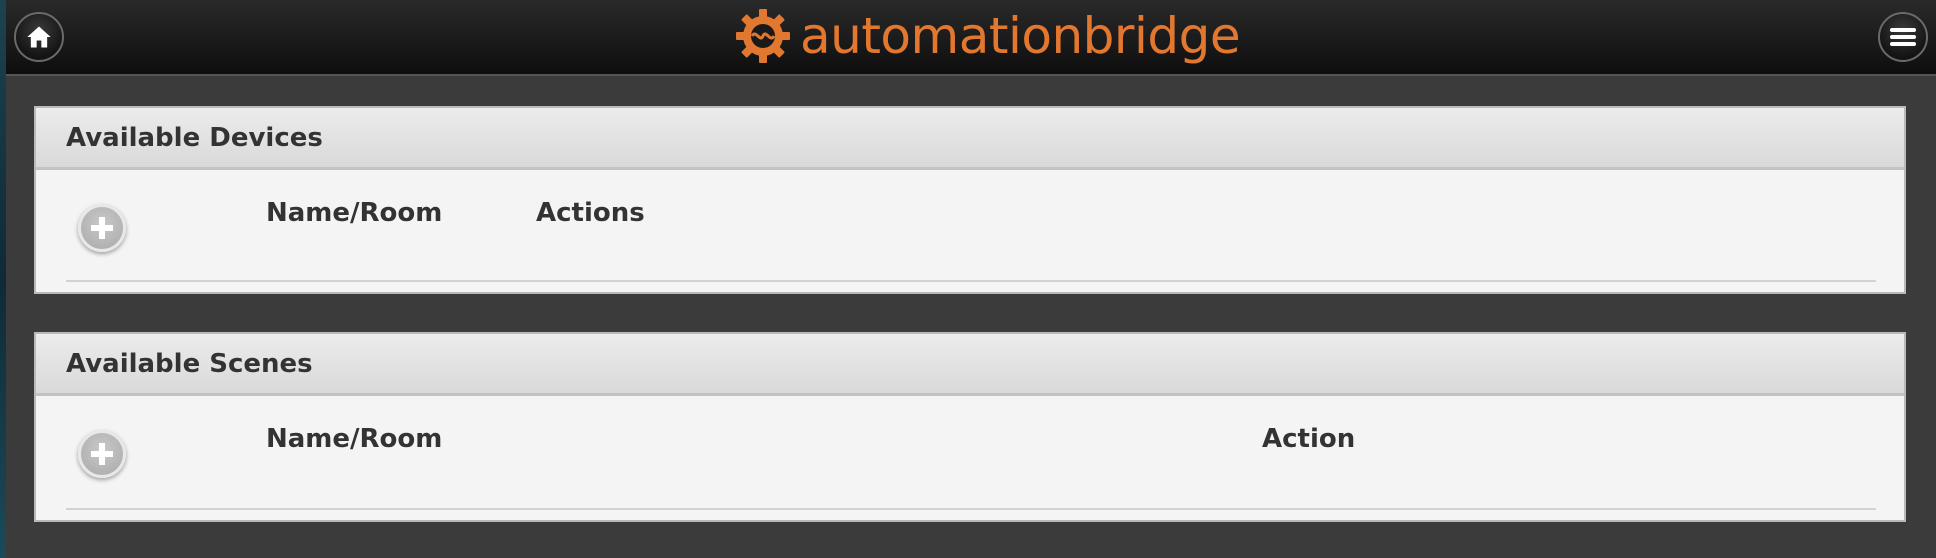 Image resolution: width=1936 pixels, height=558 pixels. What do you see at coordinates (194, 137) in the screenshot?
I see `panel-title: Available Devices` at bounding box center [194, 137].